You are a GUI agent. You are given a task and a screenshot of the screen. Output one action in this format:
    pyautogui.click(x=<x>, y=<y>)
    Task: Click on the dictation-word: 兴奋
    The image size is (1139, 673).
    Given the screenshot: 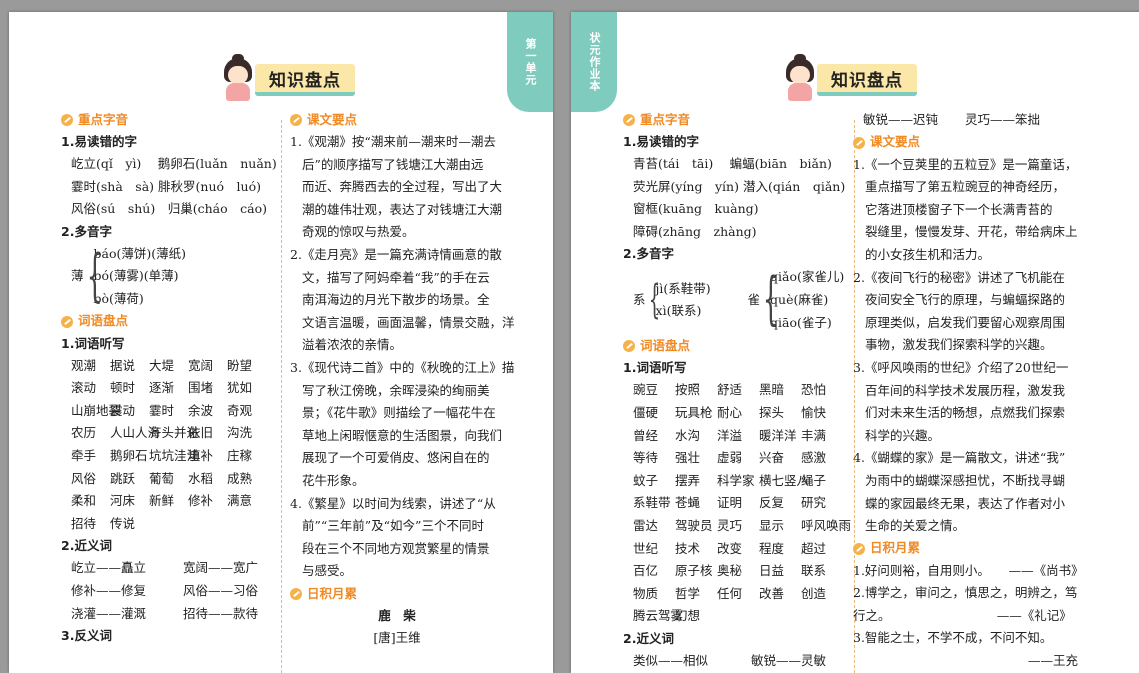 What is the action you would take?
    pyautogui.click(x=772, y=458)
    